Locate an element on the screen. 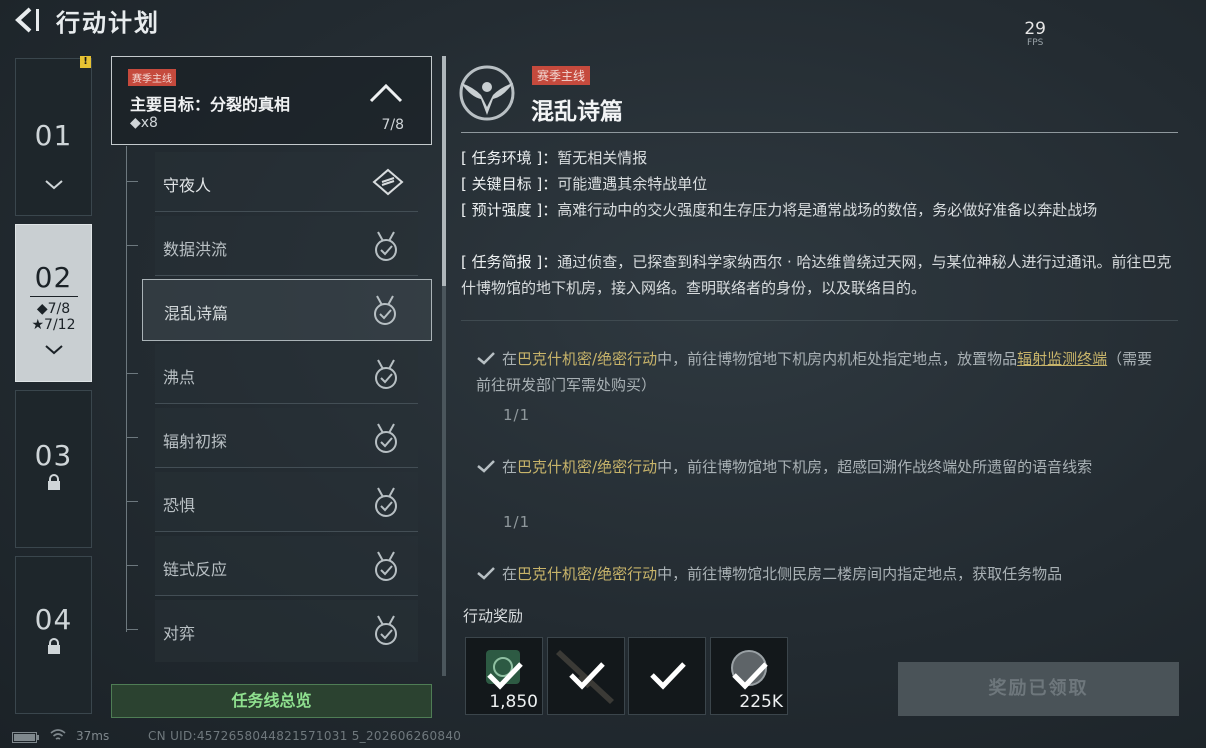  chapter-tab-04: 04 is located at coordinates (53, 635).